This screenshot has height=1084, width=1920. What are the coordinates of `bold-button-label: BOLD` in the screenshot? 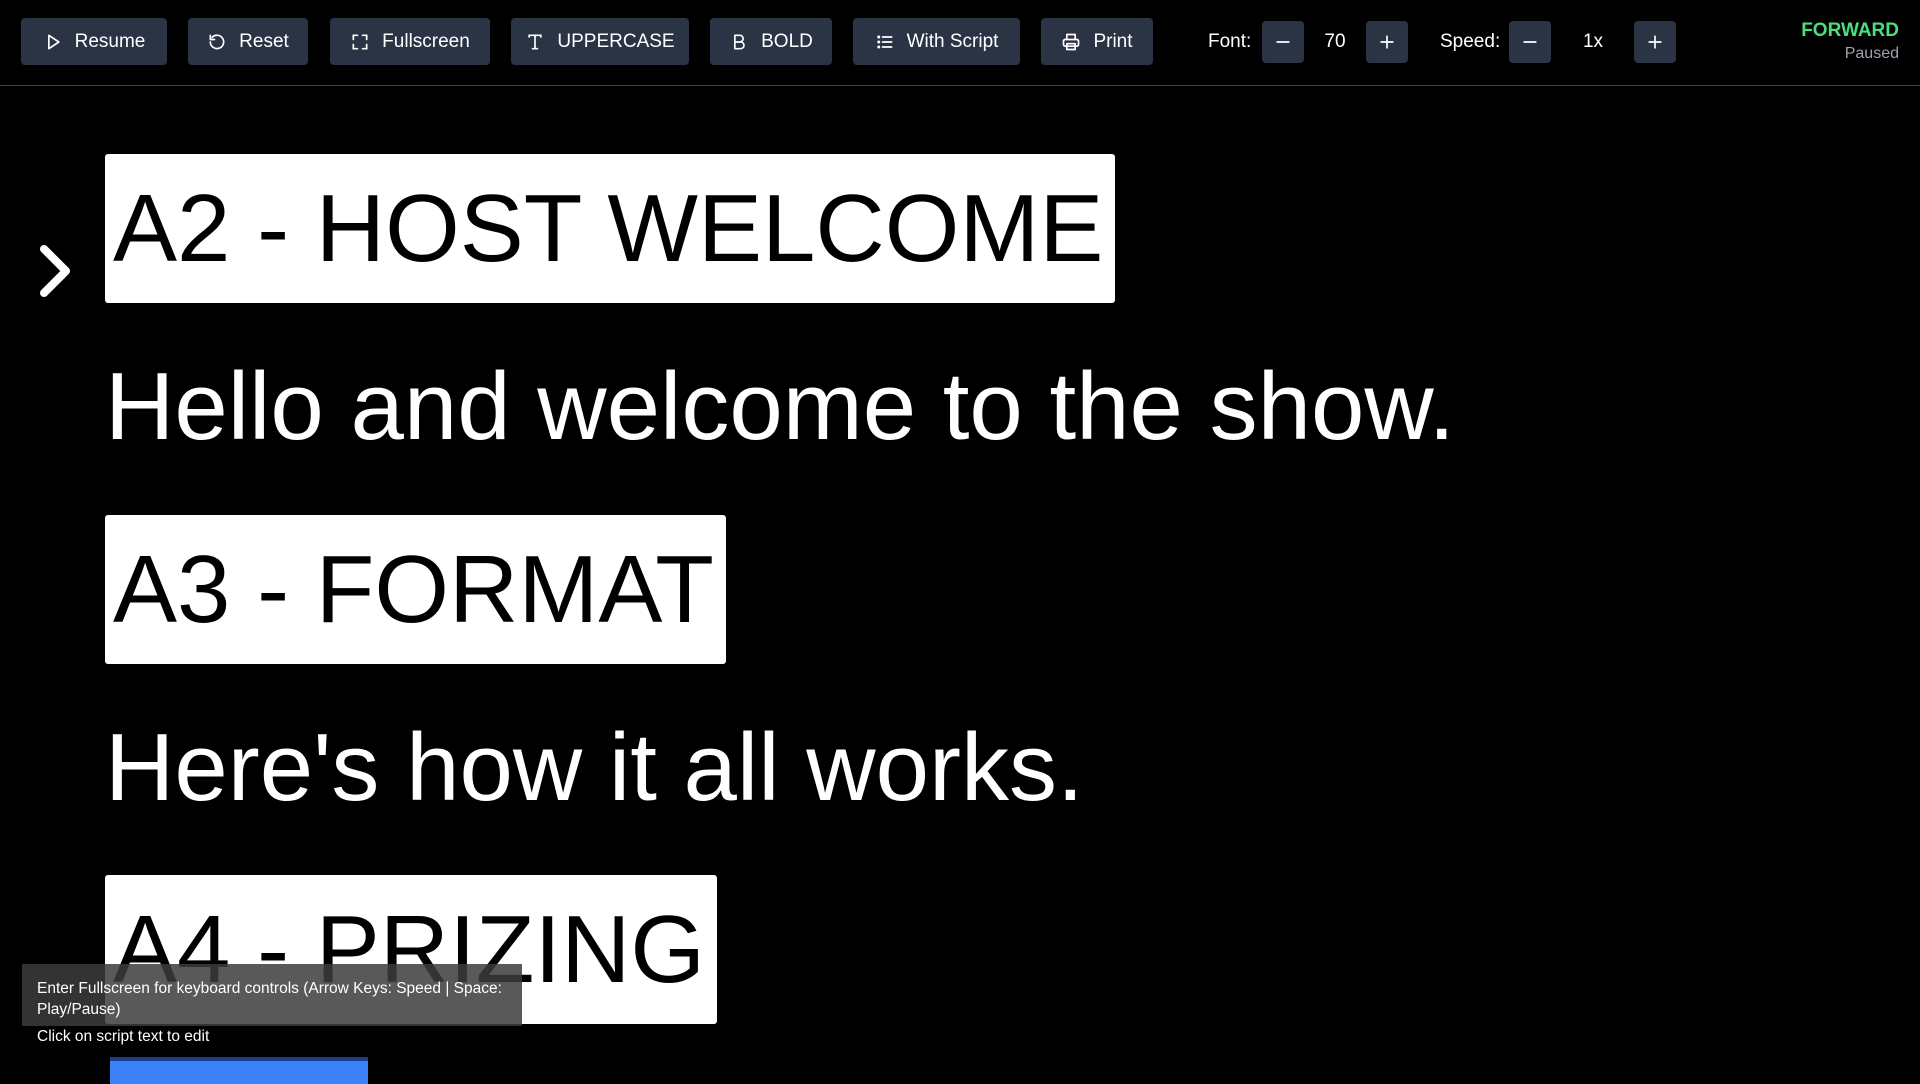 It's located at (787, 41).